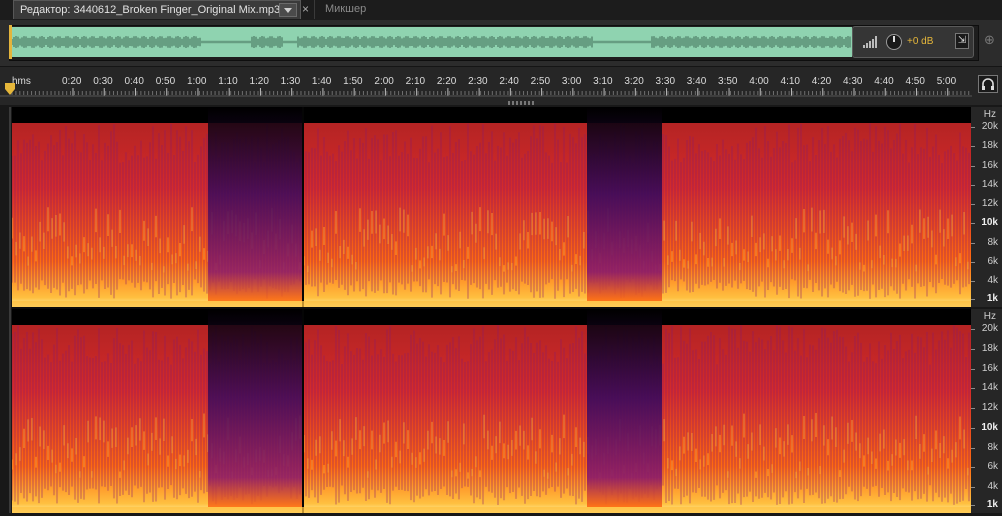  Describe the element at coordinates (946, 81) in the screenshot. I see `ruler-label: 5:00` at that location.